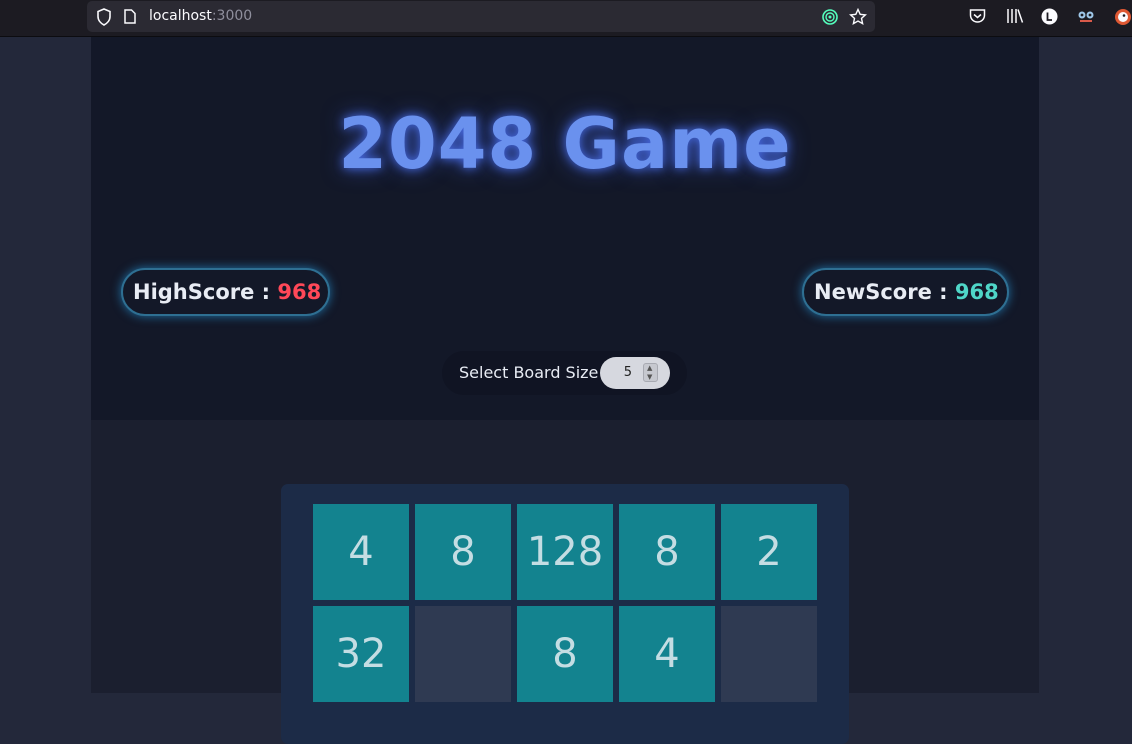  I want to click on new-score-value: 968, so click(976, 292).